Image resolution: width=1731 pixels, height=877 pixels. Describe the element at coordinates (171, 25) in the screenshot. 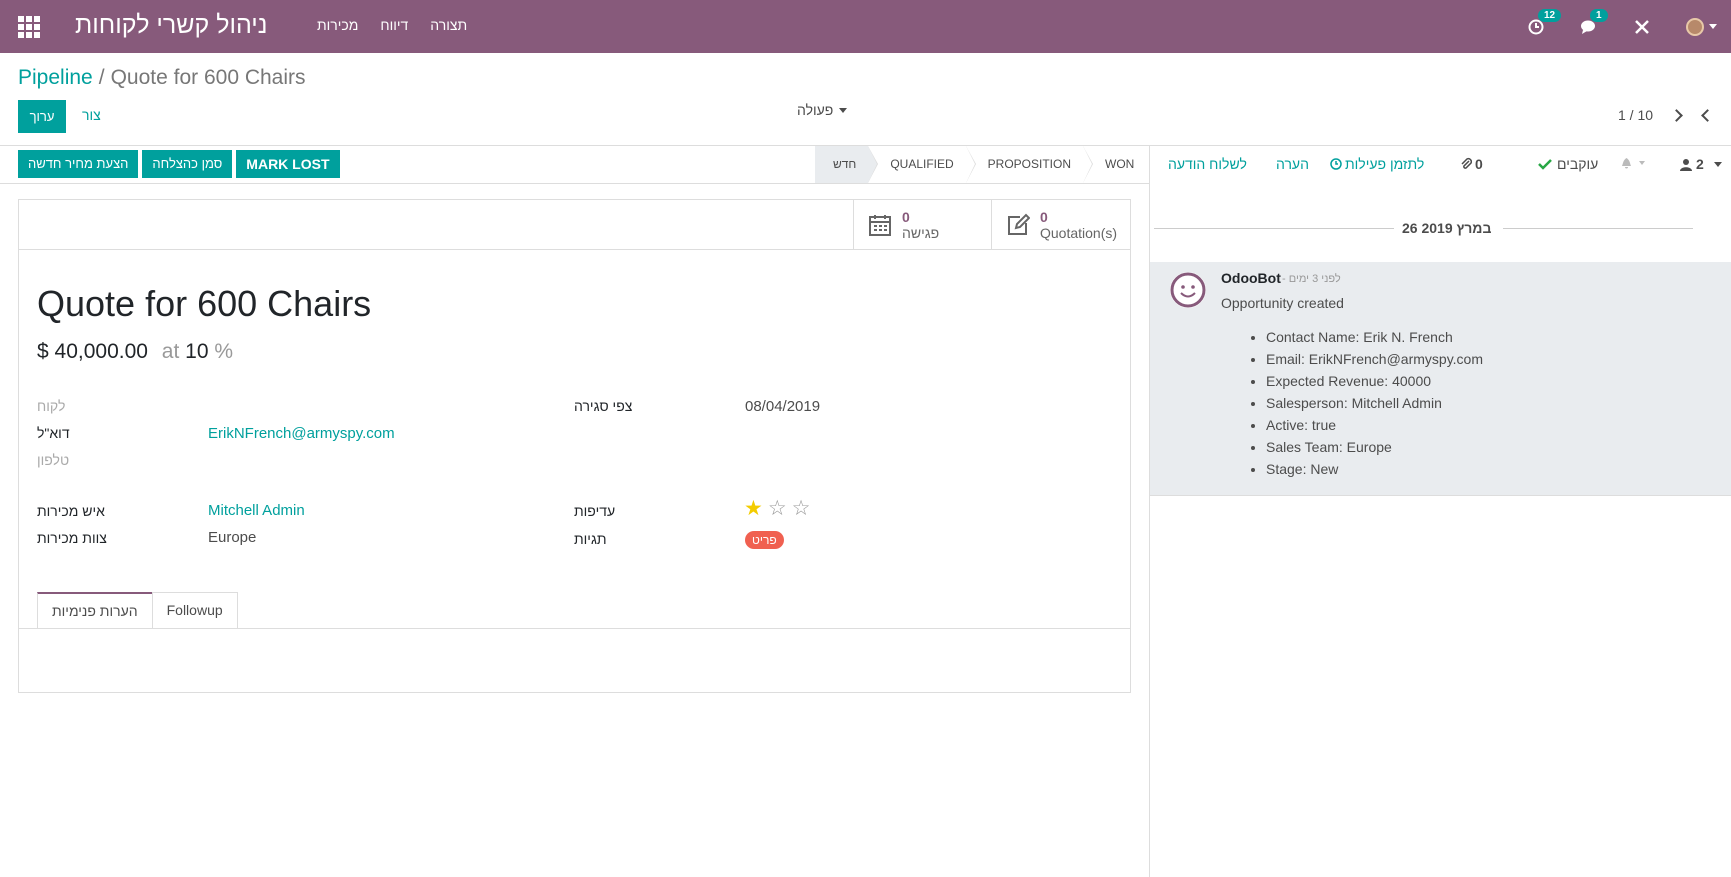

I see `app-title: ניהול קשרי לקוחות` at that location.